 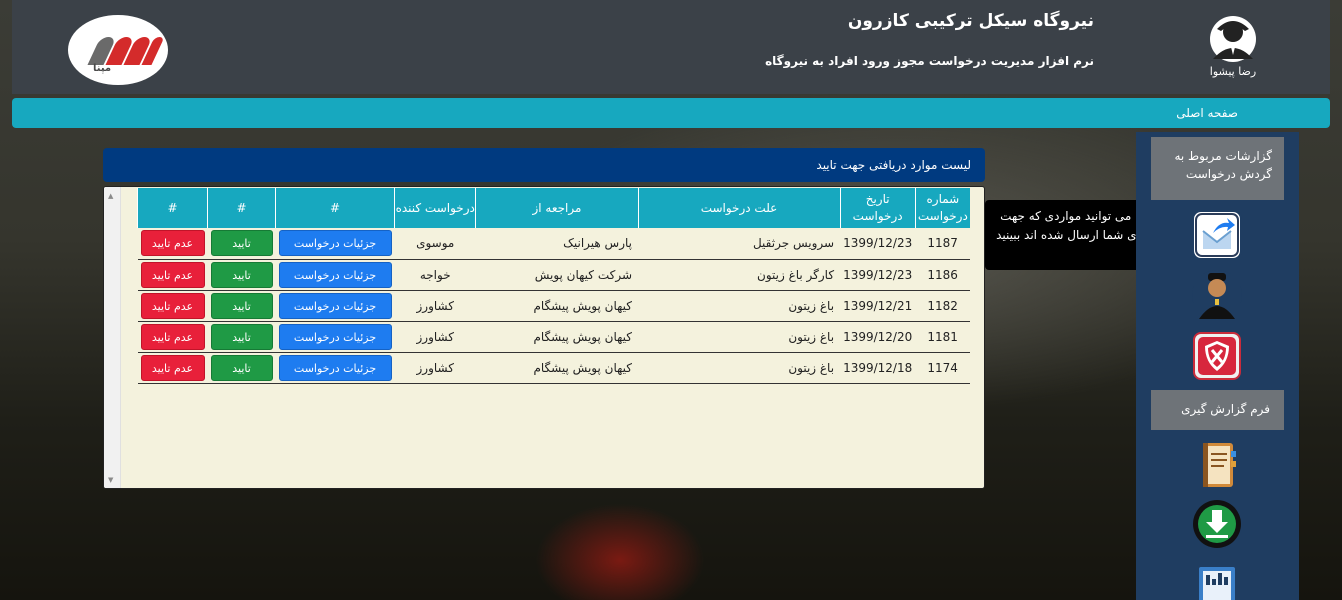 What do you see at coordinates (110, 196) in the screenshot?
I see `scroll-up-arrow-icon: ▲` at bounding box center [110, 196].